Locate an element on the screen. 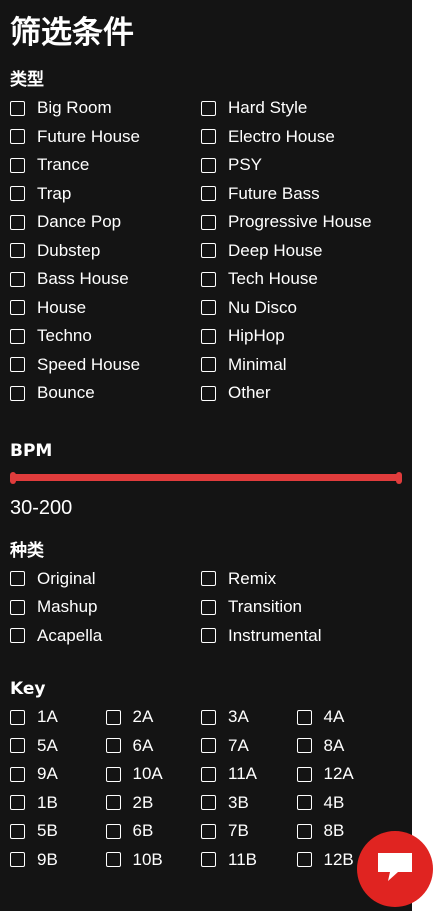  filter-option: 2B is located at coordinates (153, 803).